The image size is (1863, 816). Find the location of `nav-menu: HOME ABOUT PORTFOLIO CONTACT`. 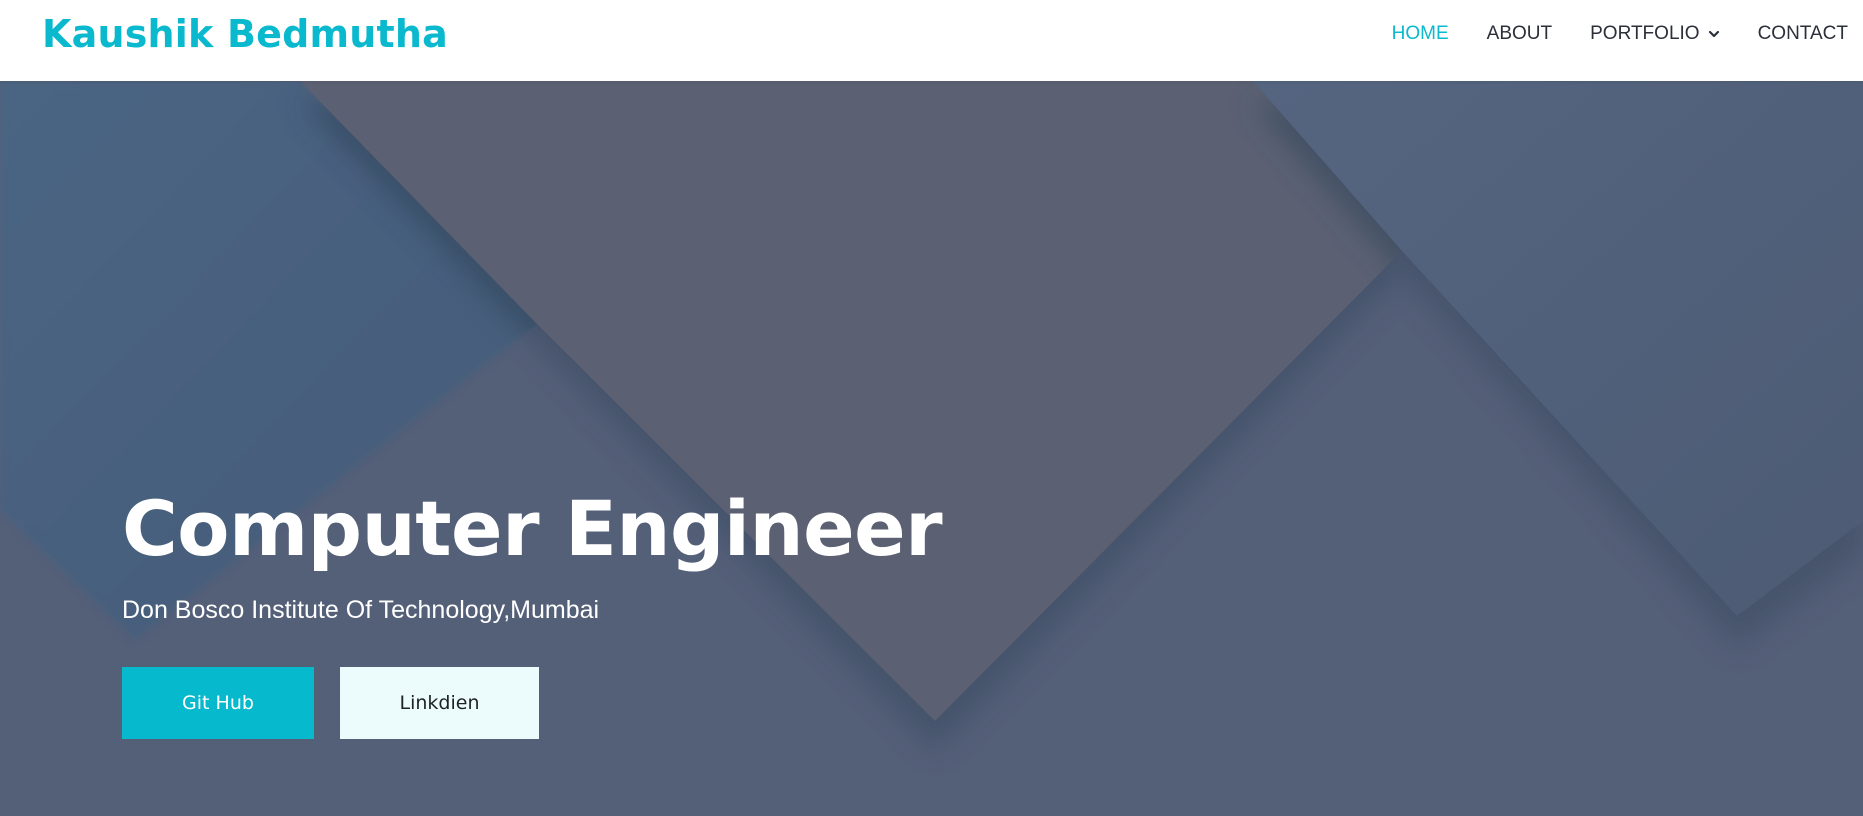

nav-menu: HOME ABOUT PORTFOLIO CONTACT is located at coordinates (1627, 37).